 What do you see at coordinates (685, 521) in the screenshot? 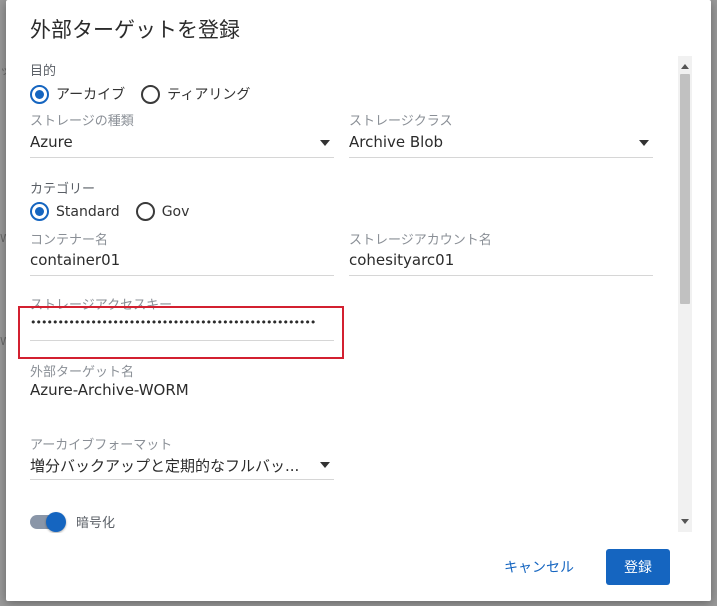
I see `scroll-down-arrow-icon` at bounding box center [685, 521].